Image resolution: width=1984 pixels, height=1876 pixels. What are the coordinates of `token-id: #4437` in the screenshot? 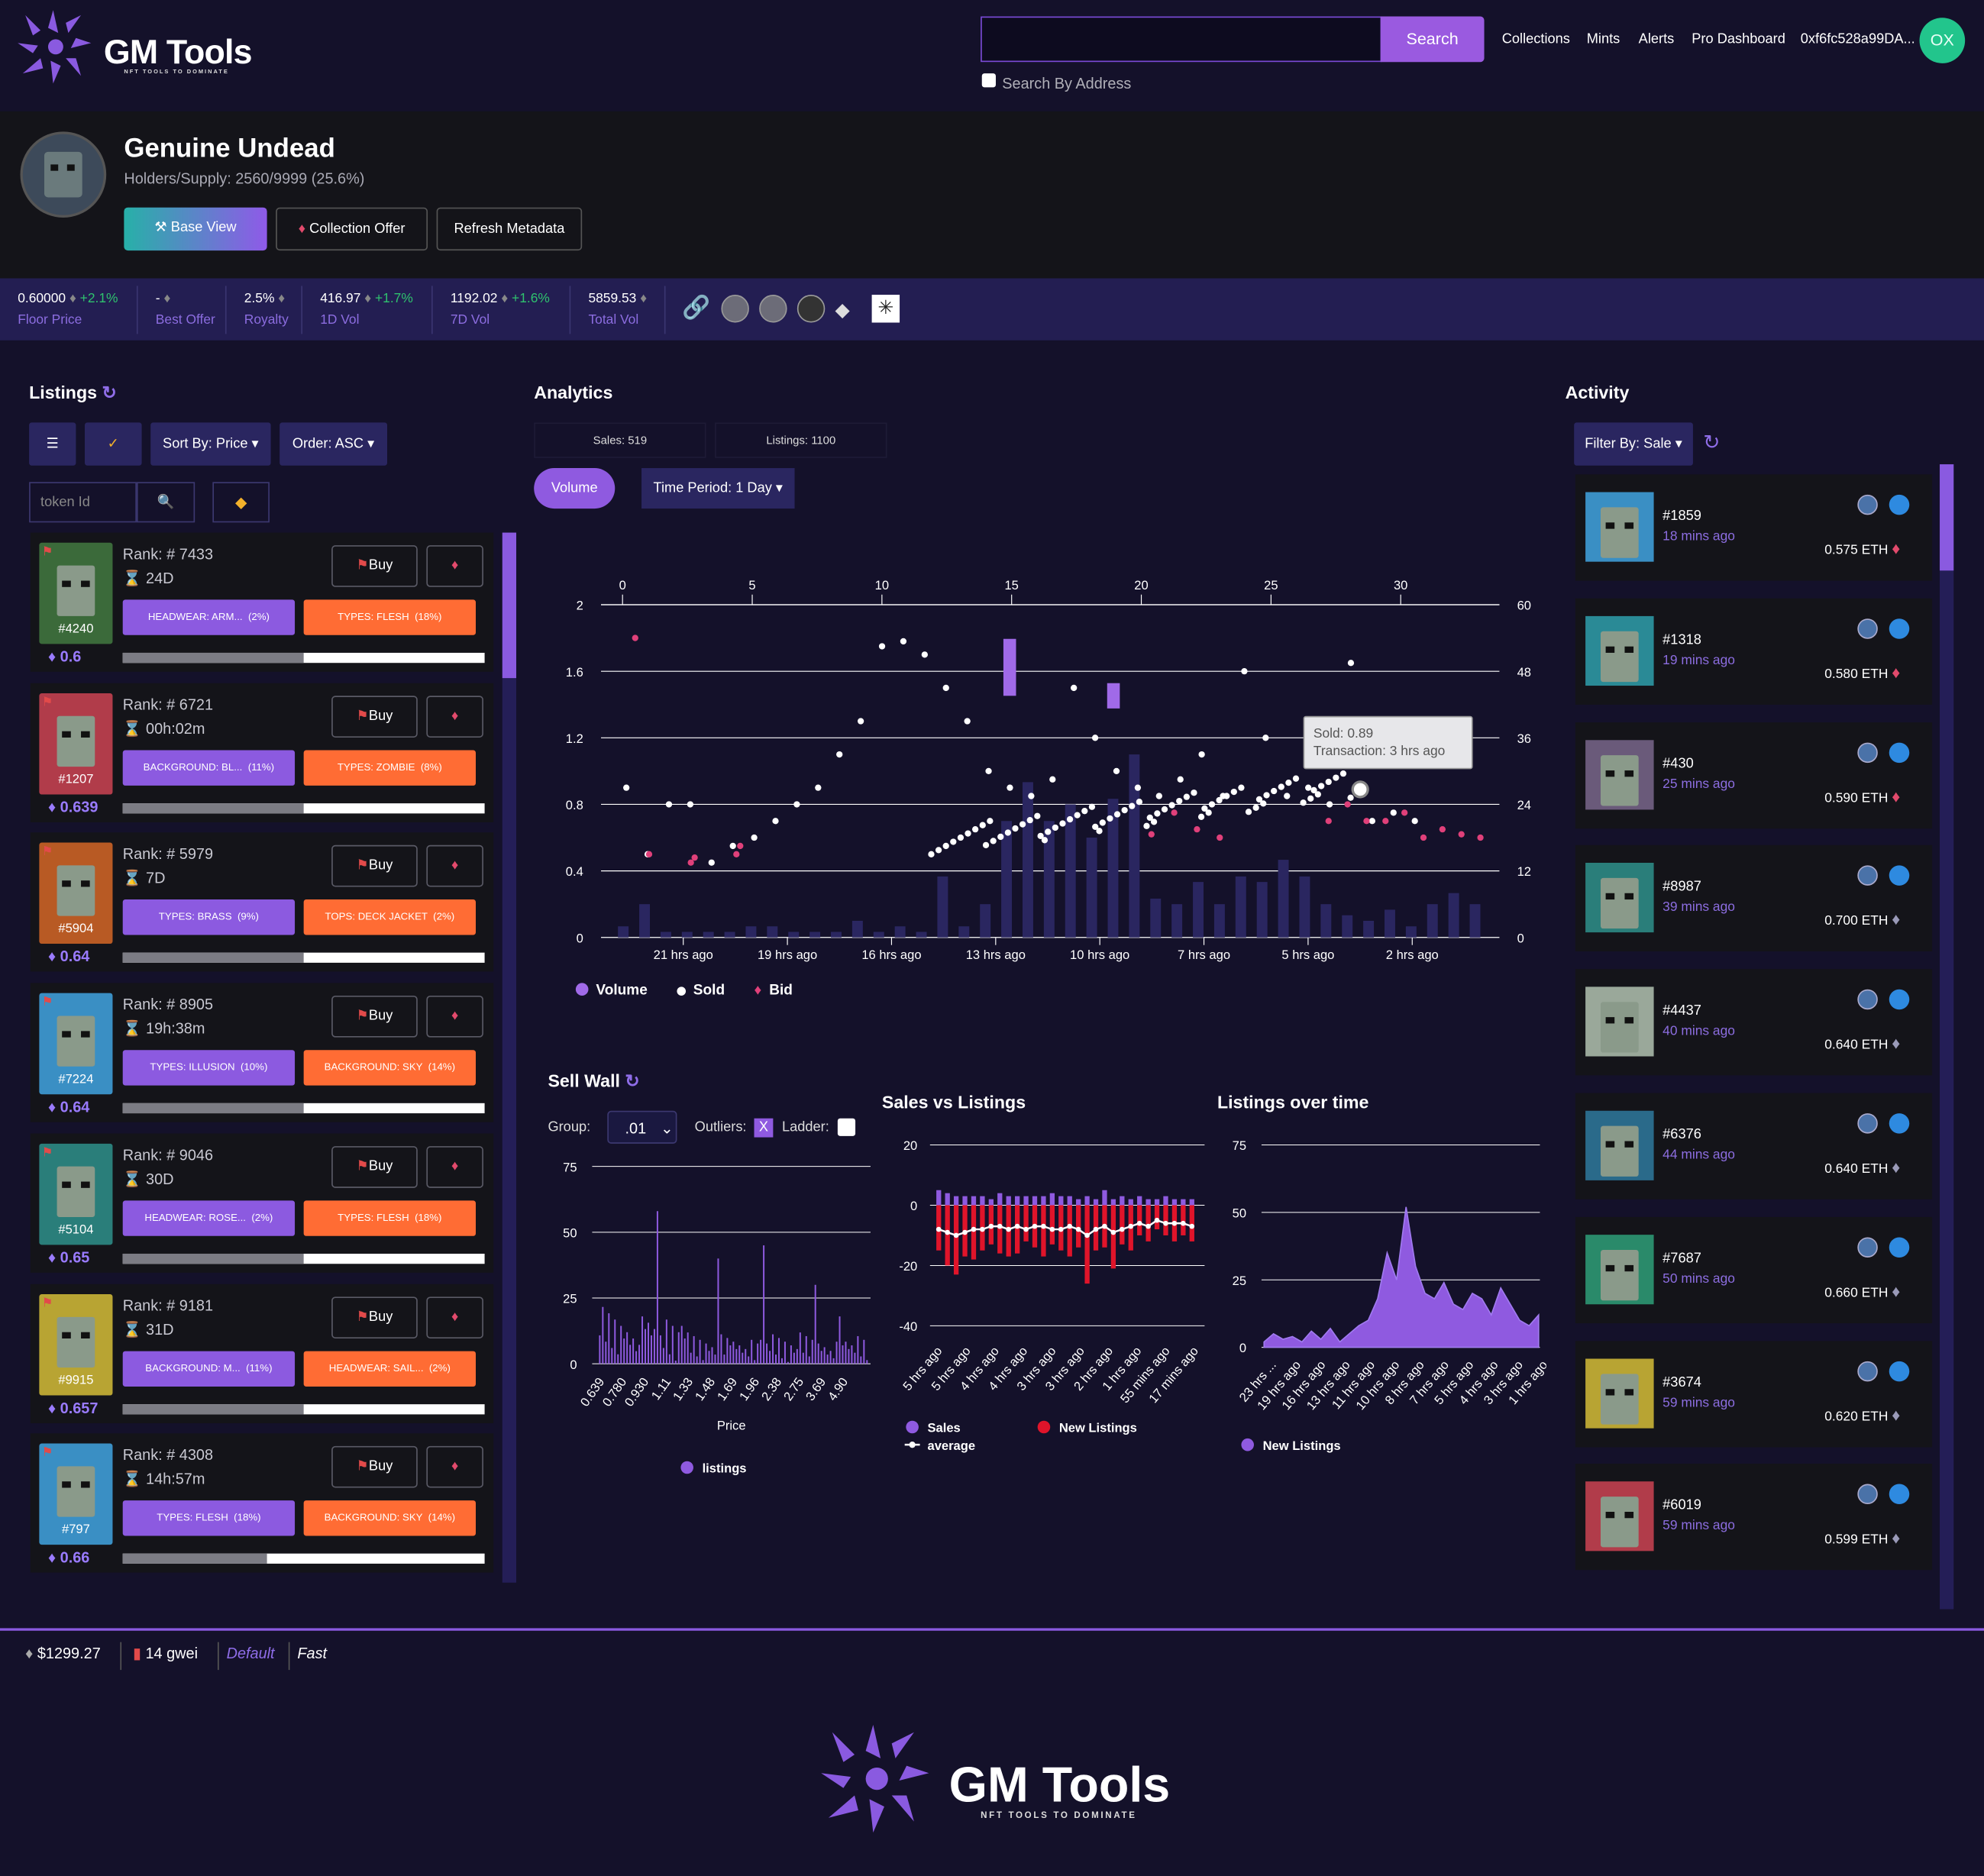 It's located at (1682, 1011).